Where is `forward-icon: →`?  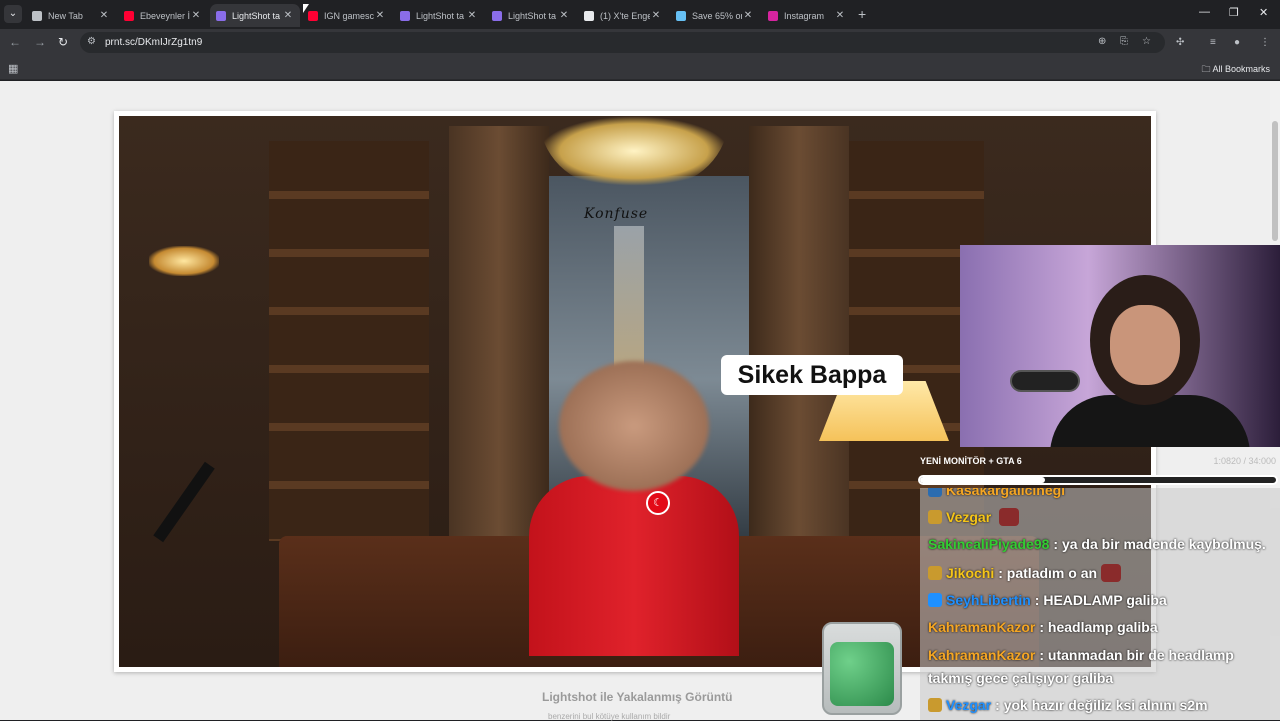 forward-icon: → is located at coordinates (40, 42).